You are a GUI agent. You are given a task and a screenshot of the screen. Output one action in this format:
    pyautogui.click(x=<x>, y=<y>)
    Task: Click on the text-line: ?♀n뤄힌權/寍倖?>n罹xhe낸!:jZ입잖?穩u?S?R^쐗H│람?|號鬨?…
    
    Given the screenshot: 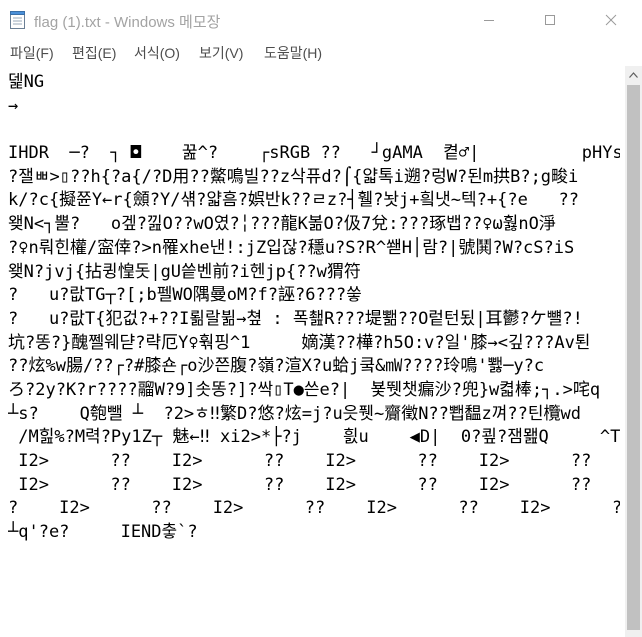 What is the action you would take?
    pyautogui.click(x=291, y=247)
    